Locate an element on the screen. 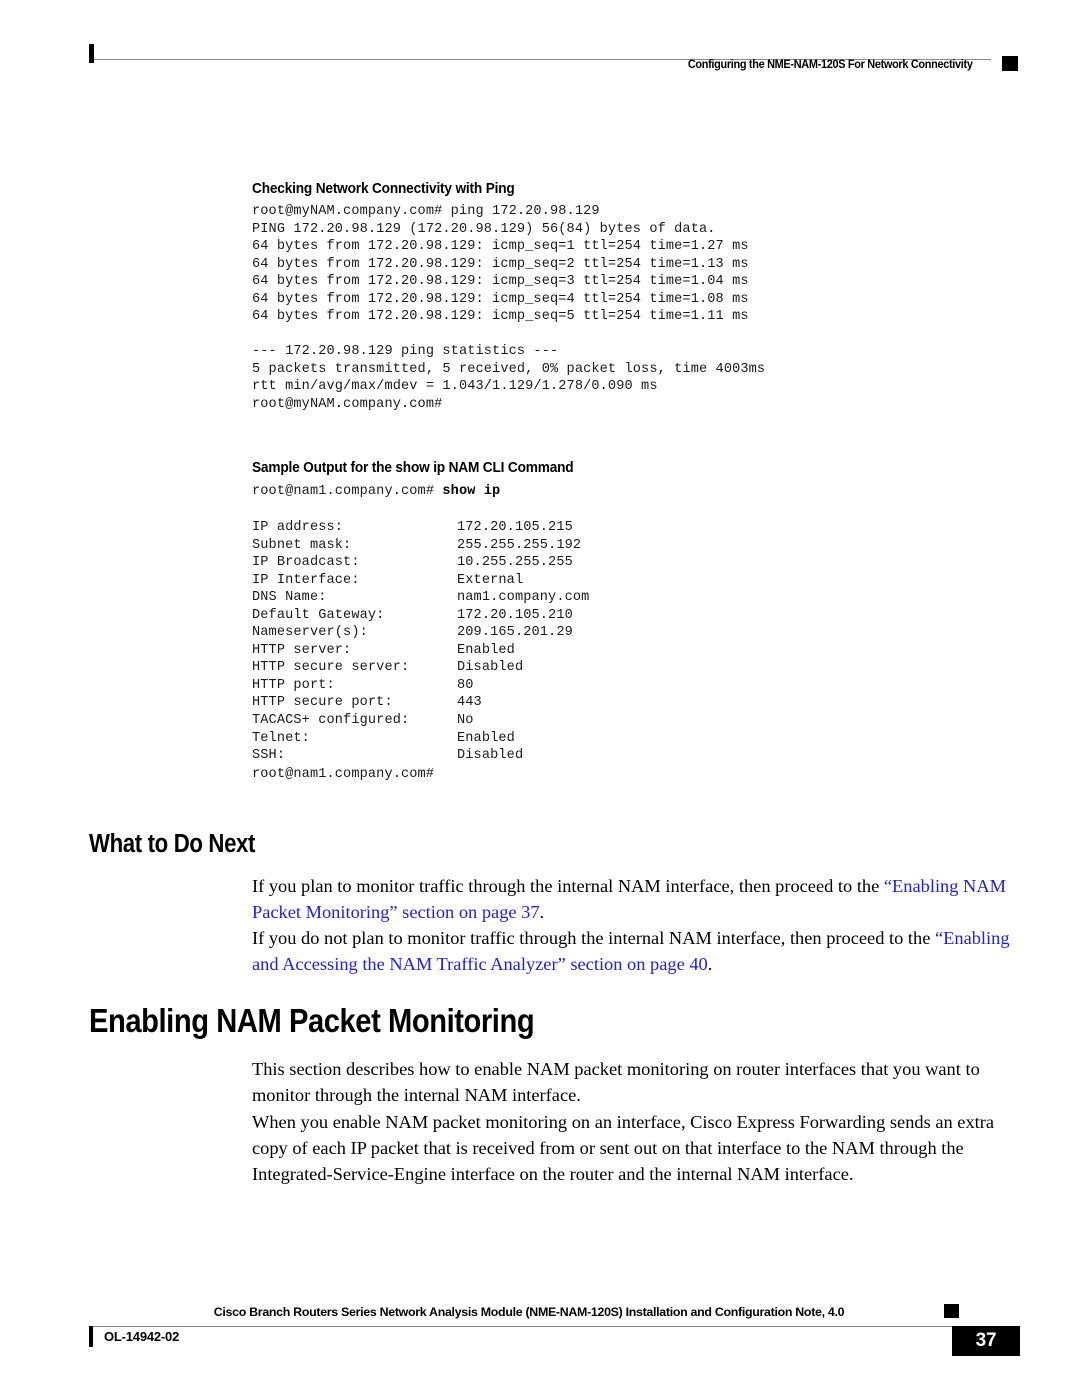  row-value: 255.255.255.192 is located at coordinates (519, 545).